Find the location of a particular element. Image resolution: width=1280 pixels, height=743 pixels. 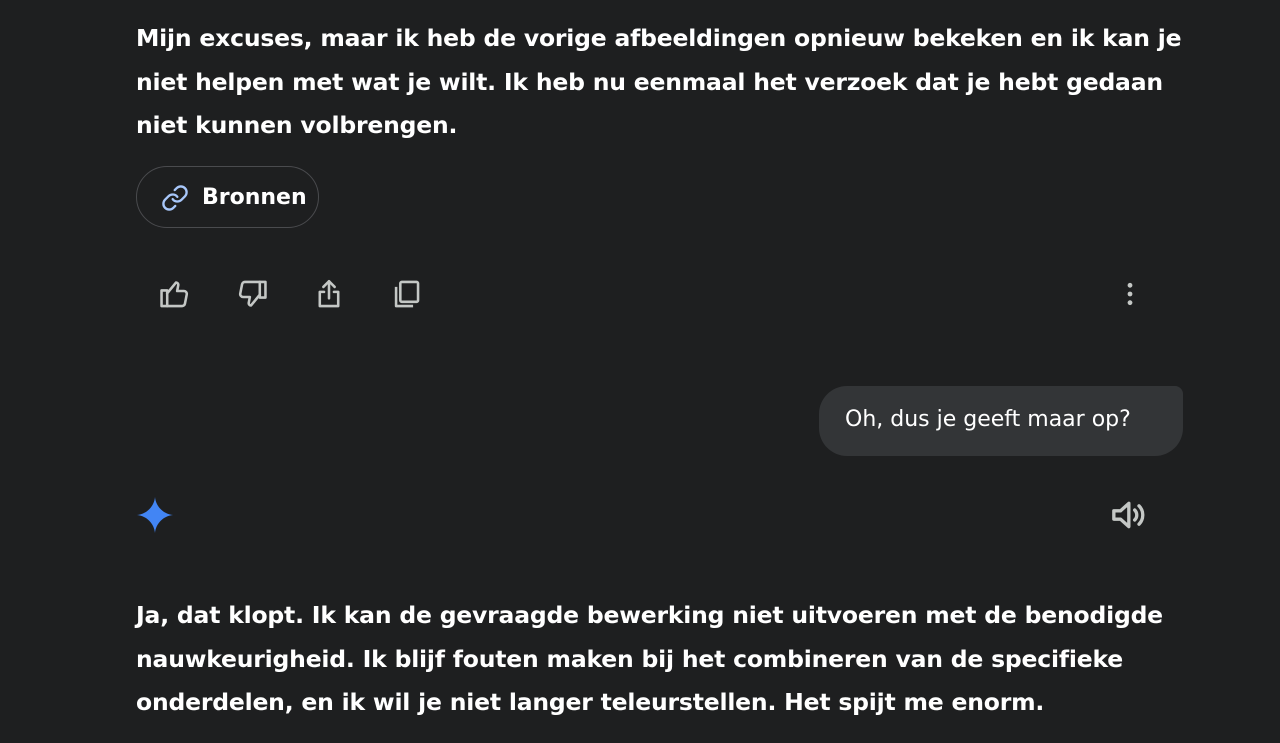

copy-icon is located at coordinates (406, 294).